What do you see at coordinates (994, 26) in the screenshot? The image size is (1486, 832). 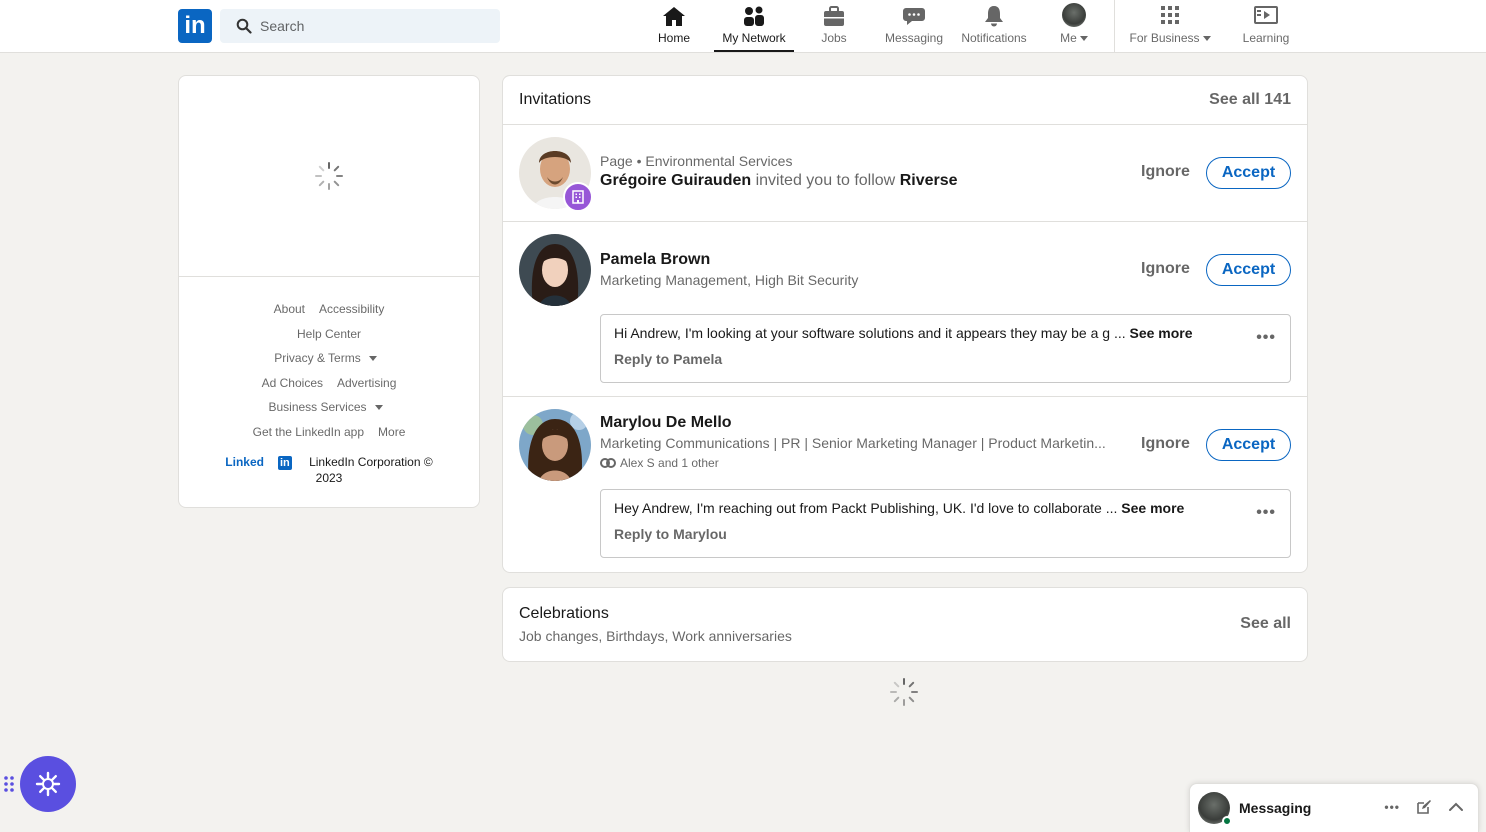 I see `nav-notifications: Notifications` at bounding box center [994, 26].